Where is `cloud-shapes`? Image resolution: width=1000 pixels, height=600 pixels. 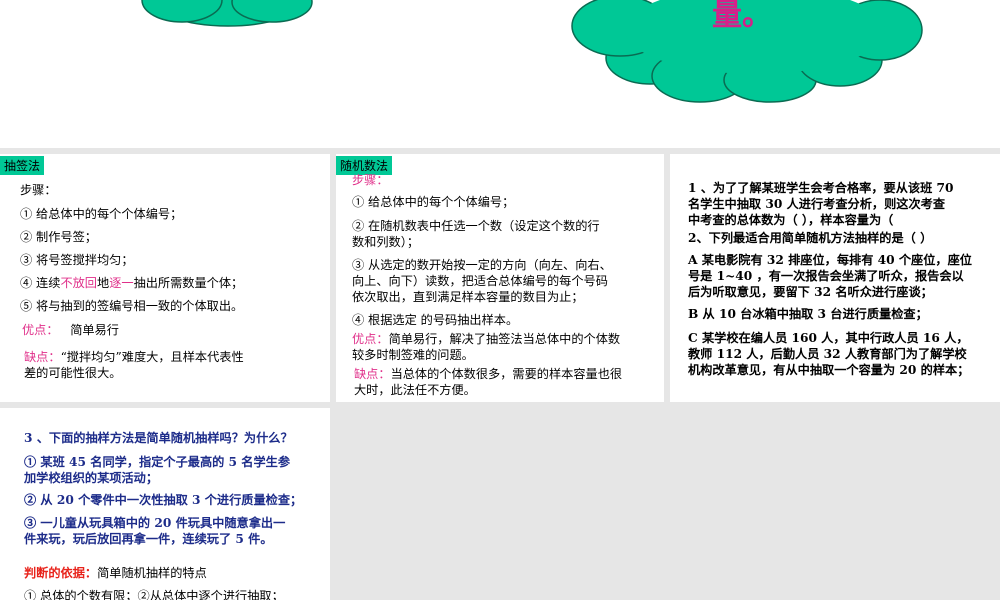
cloud-shapes is located at coordinates (532, 51).